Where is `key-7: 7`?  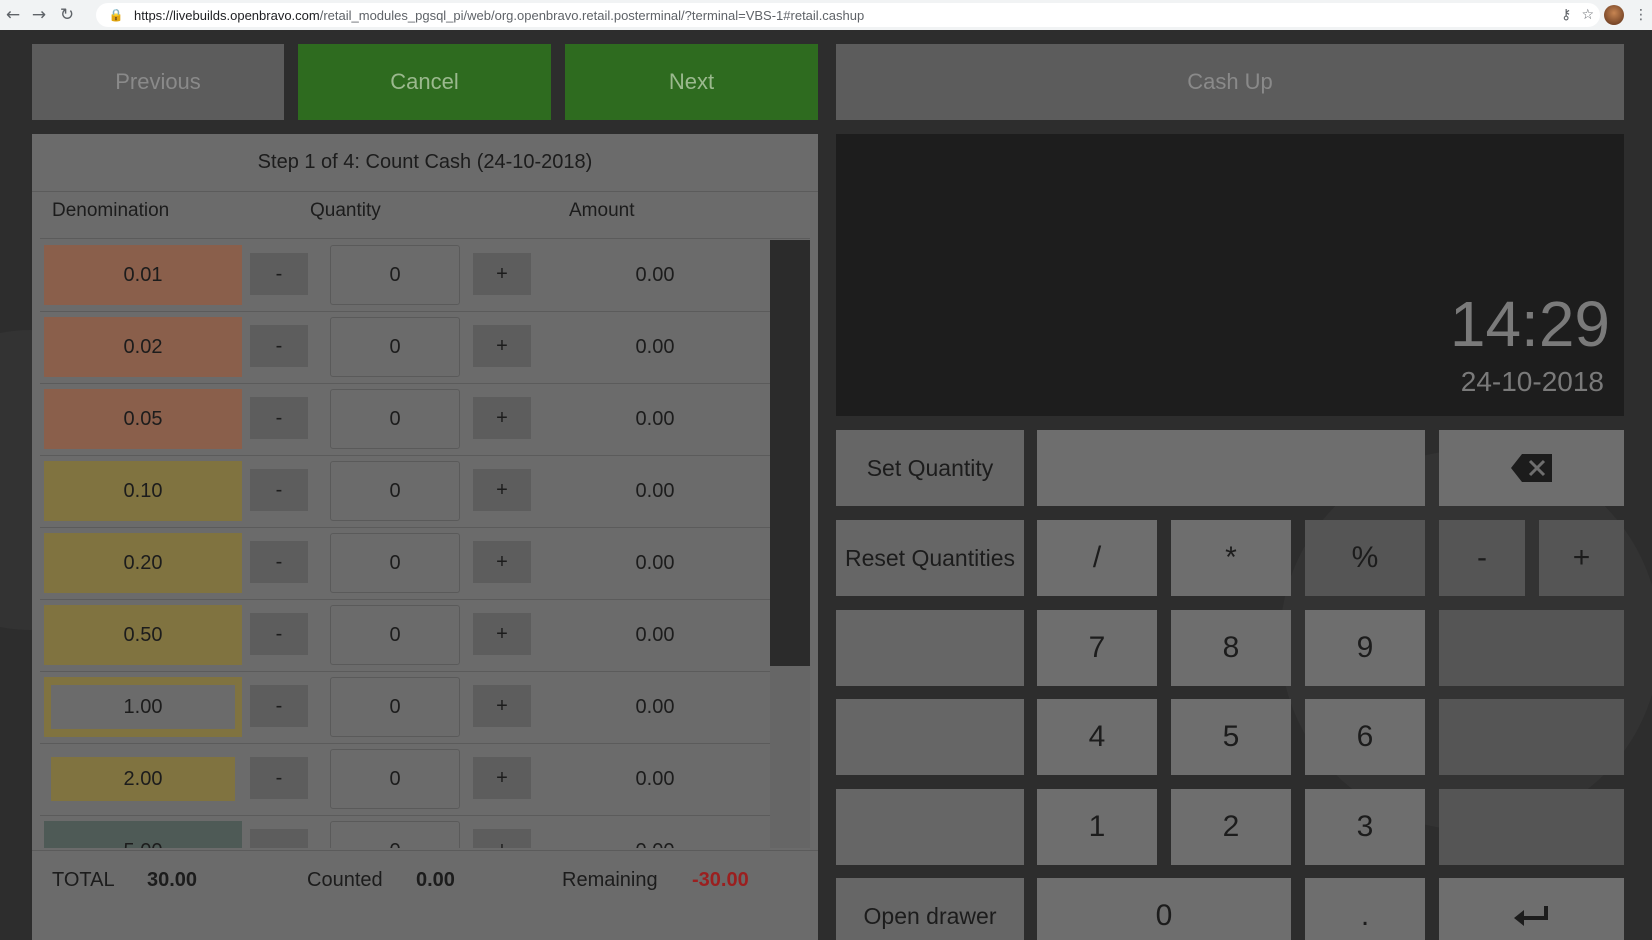
key-7: 7 is located at coordinates (1097, 648).